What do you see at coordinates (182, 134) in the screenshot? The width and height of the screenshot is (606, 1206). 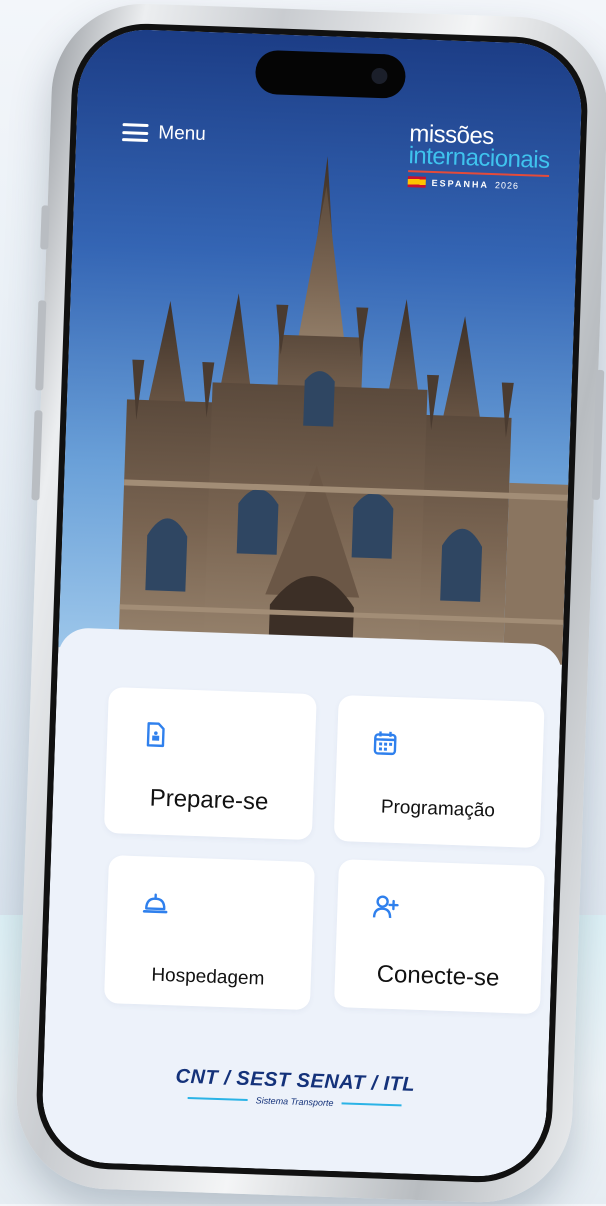 I see `menu-label: Menu` at bounding box center [182, 134].